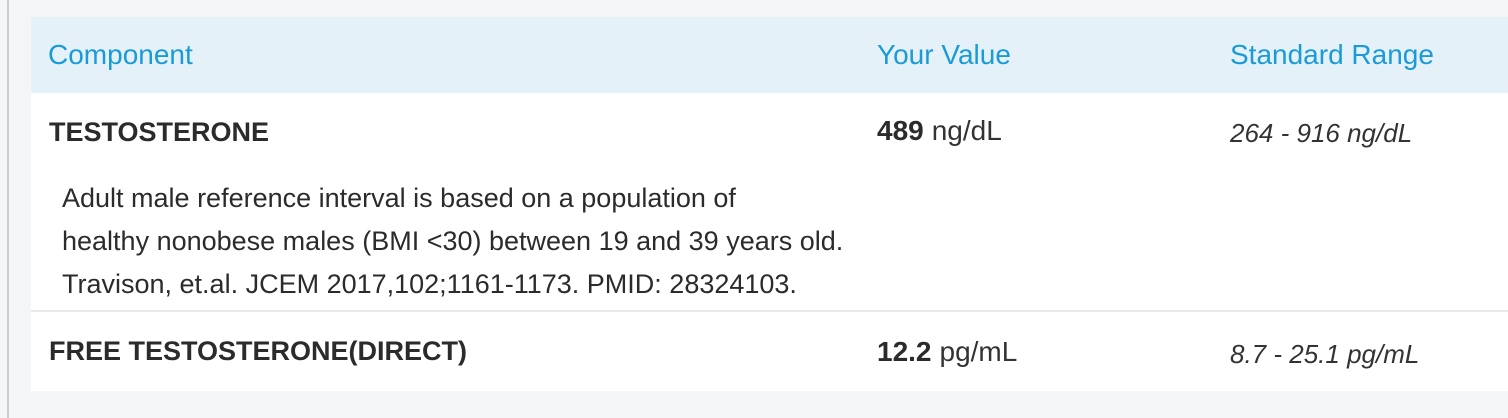 This screenshot has height=418, width=1508. I want to click on left-panel-edge, so click(4, 209).